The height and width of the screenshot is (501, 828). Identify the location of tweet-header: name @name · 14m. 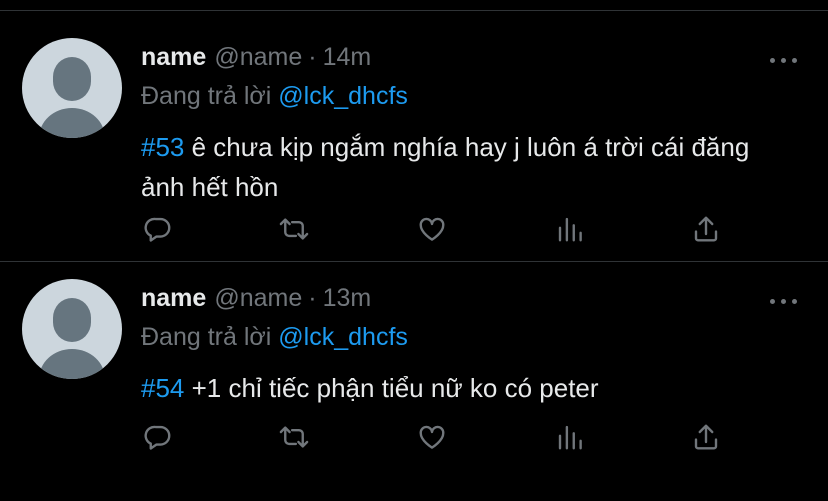
(256, 57).